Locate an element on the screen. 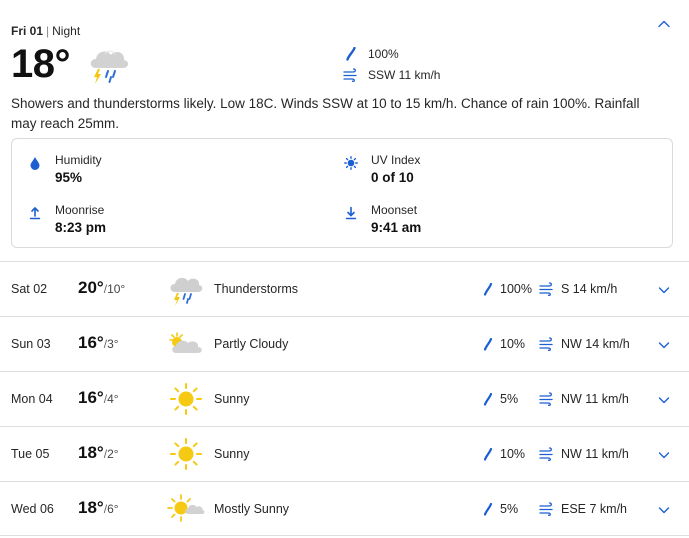 This screenshot has width=689, height=538. uv-index-label: UV Index is located at coordinates (396, 160).